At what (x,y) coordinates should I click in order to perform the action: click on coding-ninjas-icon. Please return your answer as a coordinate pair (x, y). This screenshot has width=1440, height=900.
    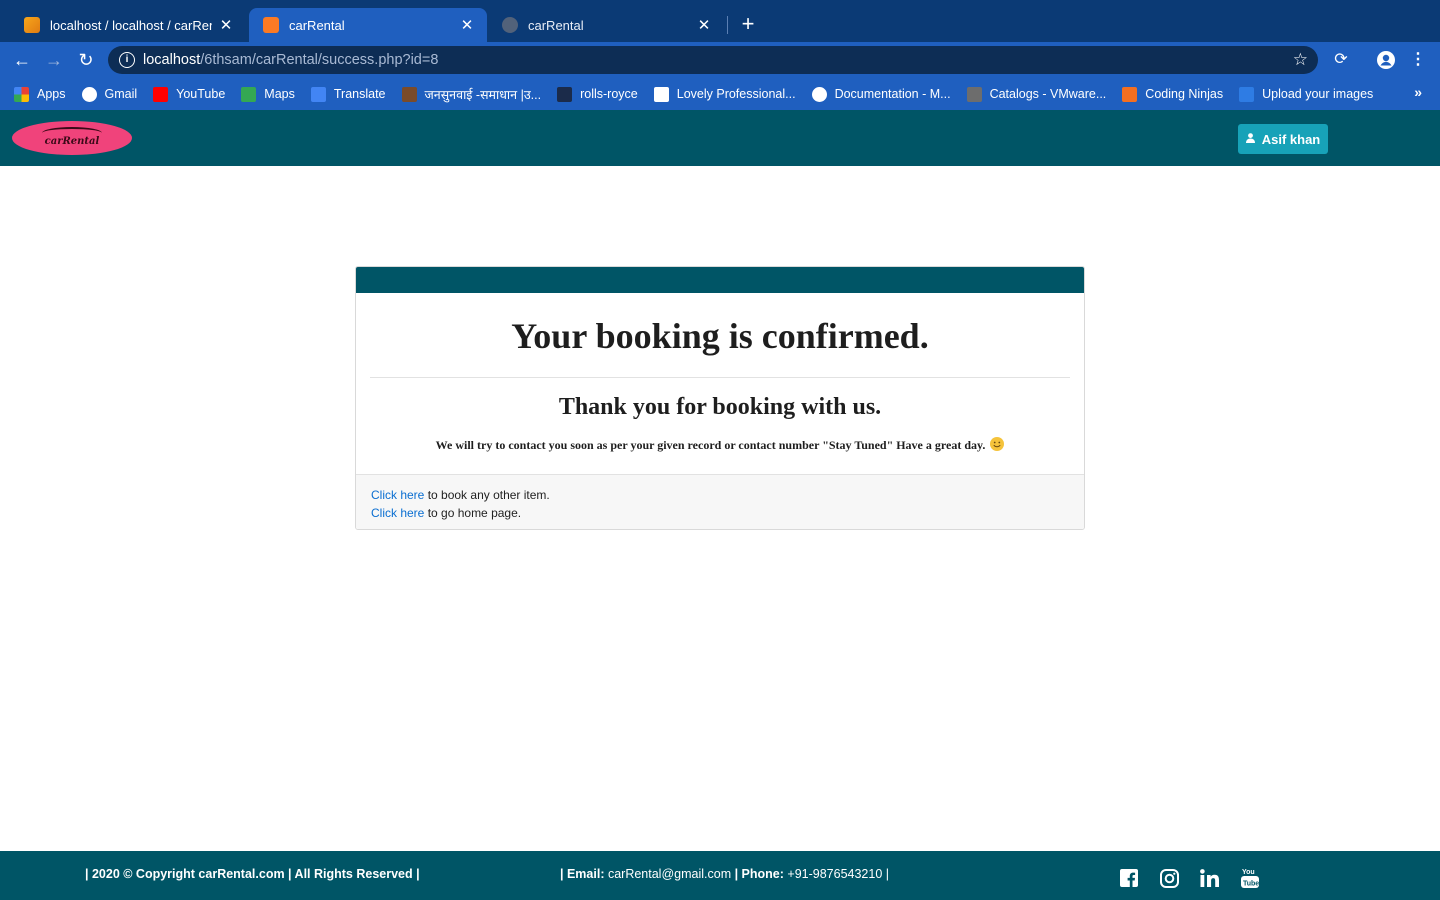
    Looking at the image, I should click on (1130, 94).